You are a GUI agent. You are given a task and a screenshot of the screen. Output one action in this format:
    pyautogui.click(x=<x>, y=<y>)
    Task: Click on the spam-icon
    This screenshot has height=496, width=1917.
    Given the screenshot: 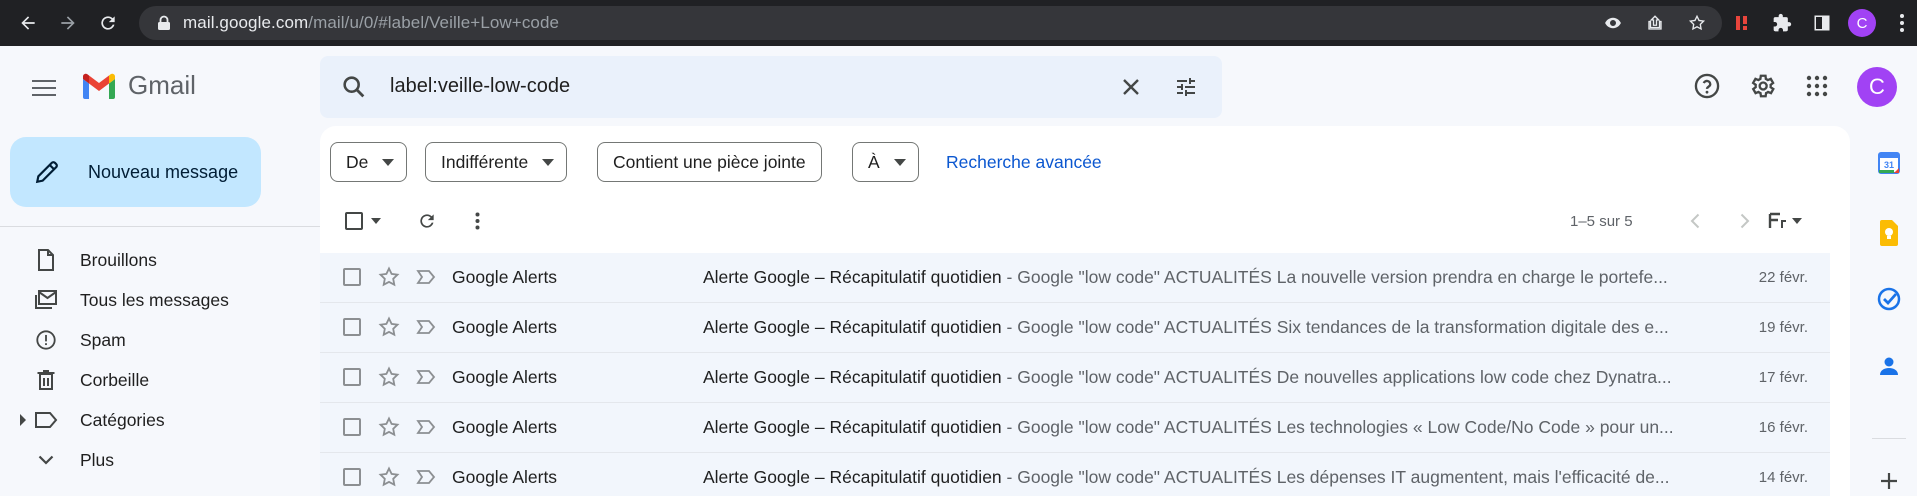 What is the action you would take?
    pyautogui.click(x=46, y=340)
    